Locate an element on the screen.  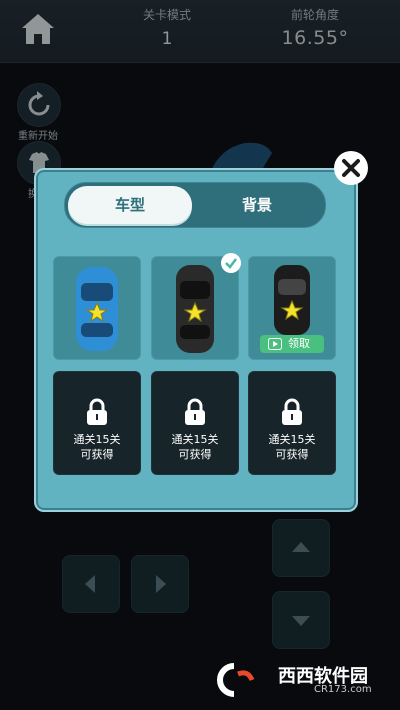
level-number: 1 is located at coordinates (167, 39).